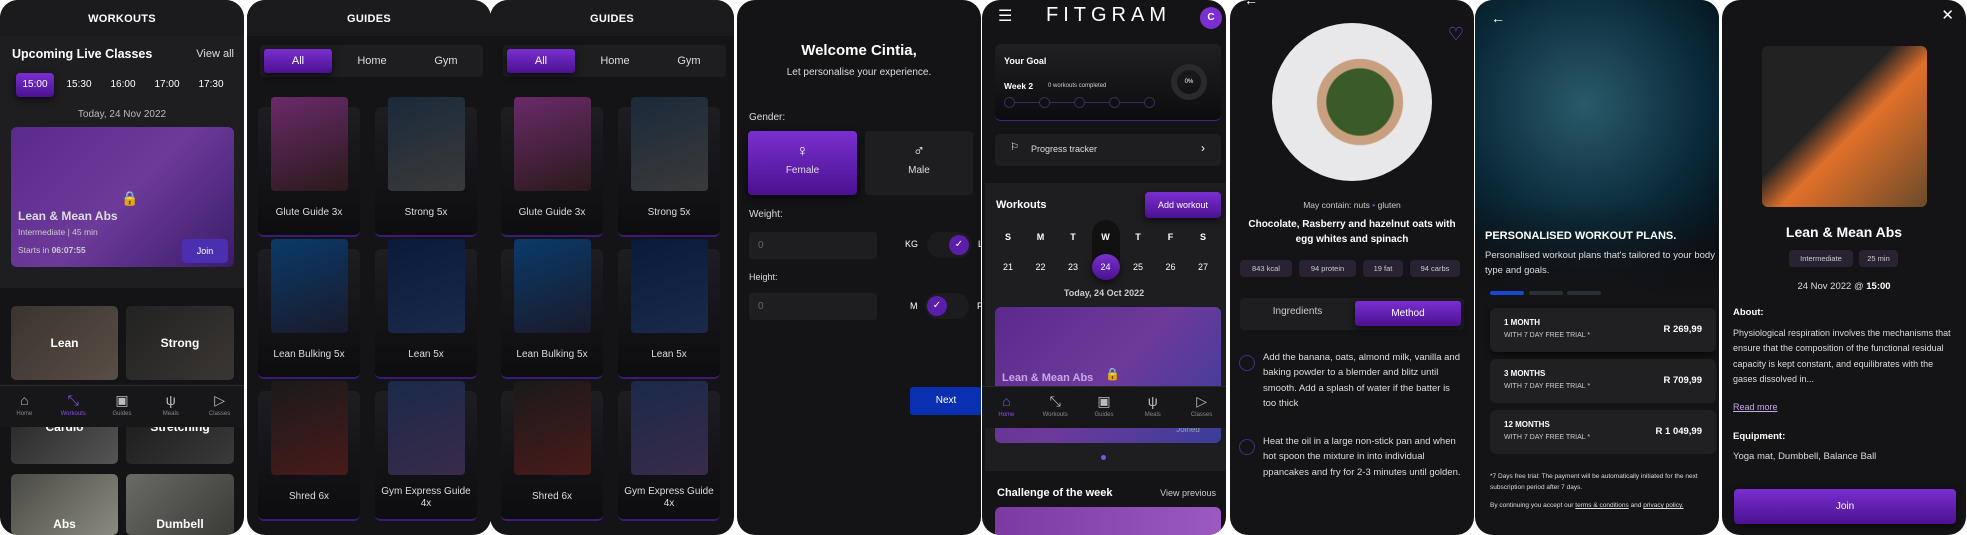 The image size is (1967, 535). What do you see at coordinates (1005, 16) in the screenshot?
I see `menu-icon: ☰` at bounding box center [1005, 16].